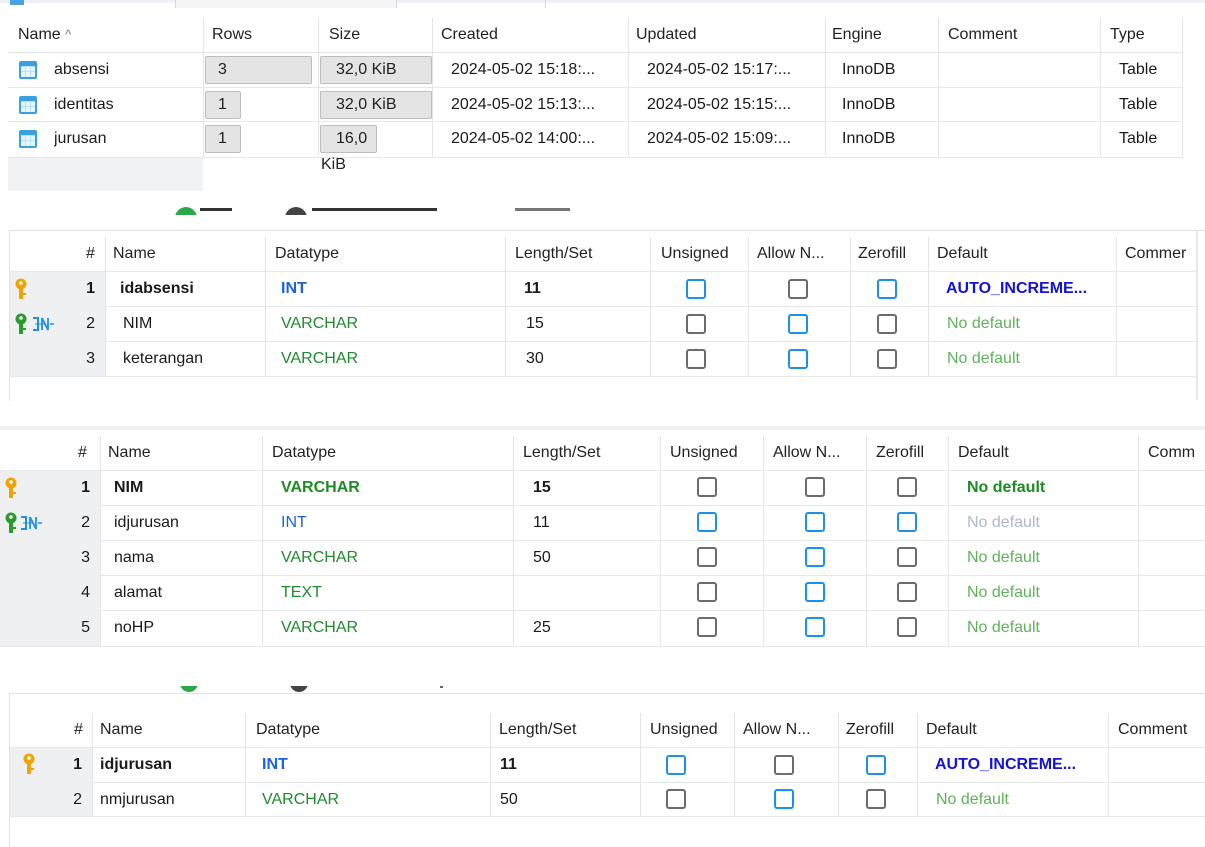  Describe the element at coordinates (603, 324) in the screenshot. I see `column-row: 2 NIM VARCHAR 15 No default` at that location.